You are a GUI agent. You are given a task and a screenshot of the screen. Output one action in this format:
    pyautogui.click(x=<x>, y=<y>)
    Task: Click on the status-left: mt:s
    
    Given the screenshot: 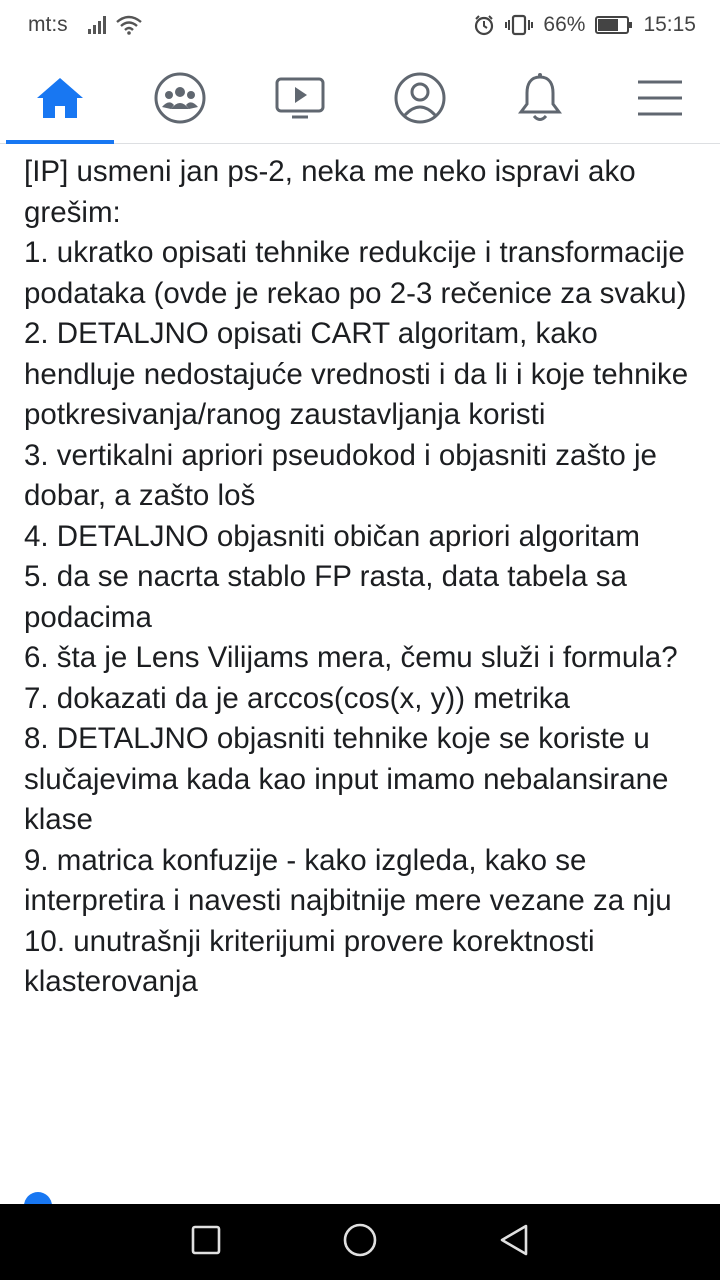 What is the action you would take?
    pyautogui.click(x=85, y=25)
    